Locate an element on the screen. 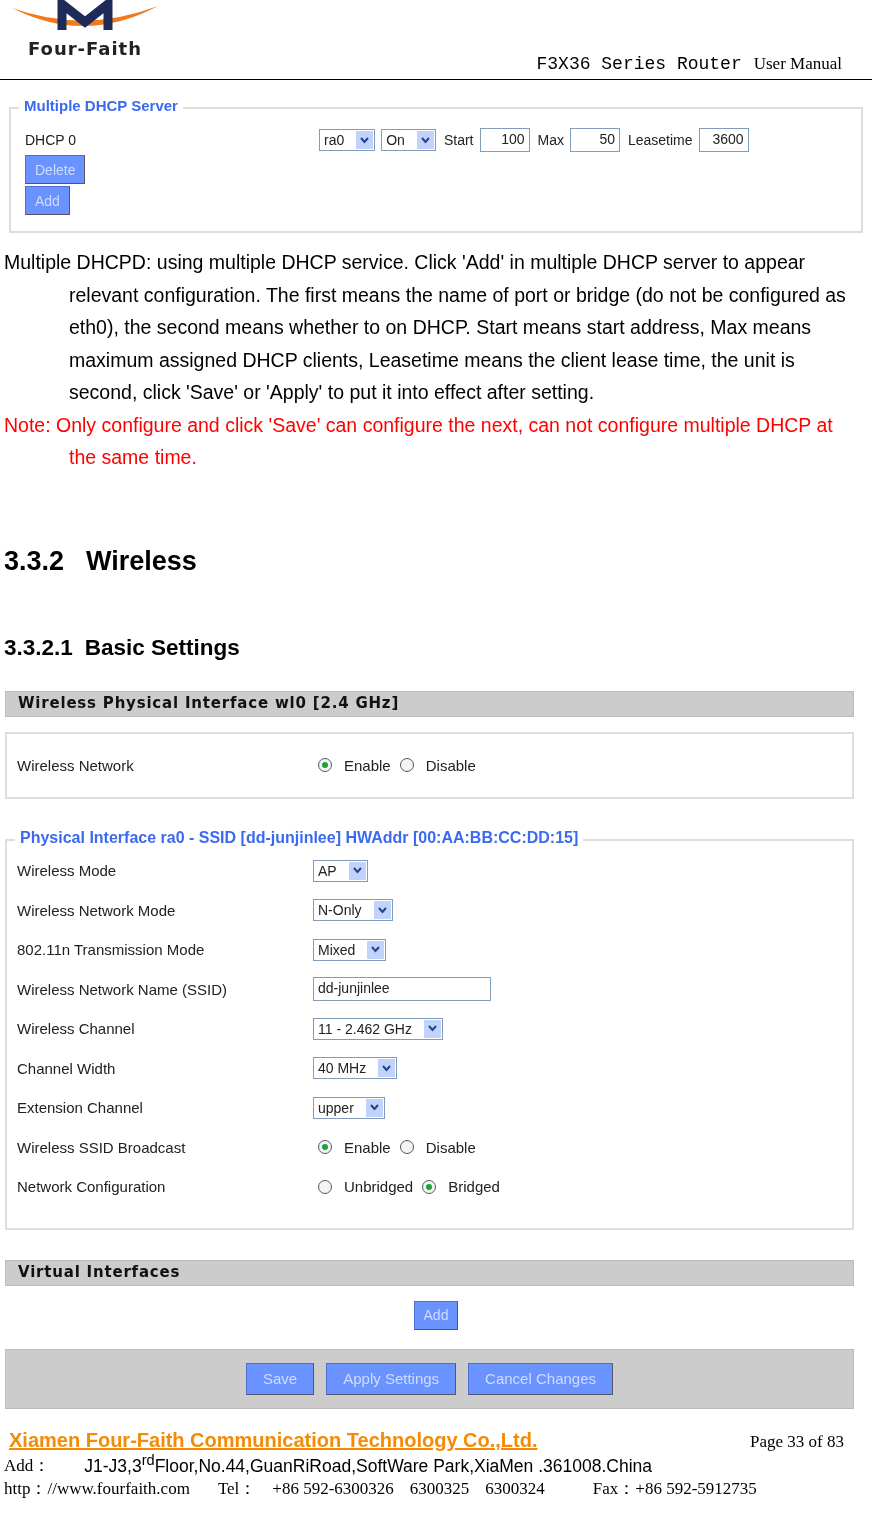 This screenshot has height=1534, width=872. field-label: Wireless Network is located at coordinates (76, 765).